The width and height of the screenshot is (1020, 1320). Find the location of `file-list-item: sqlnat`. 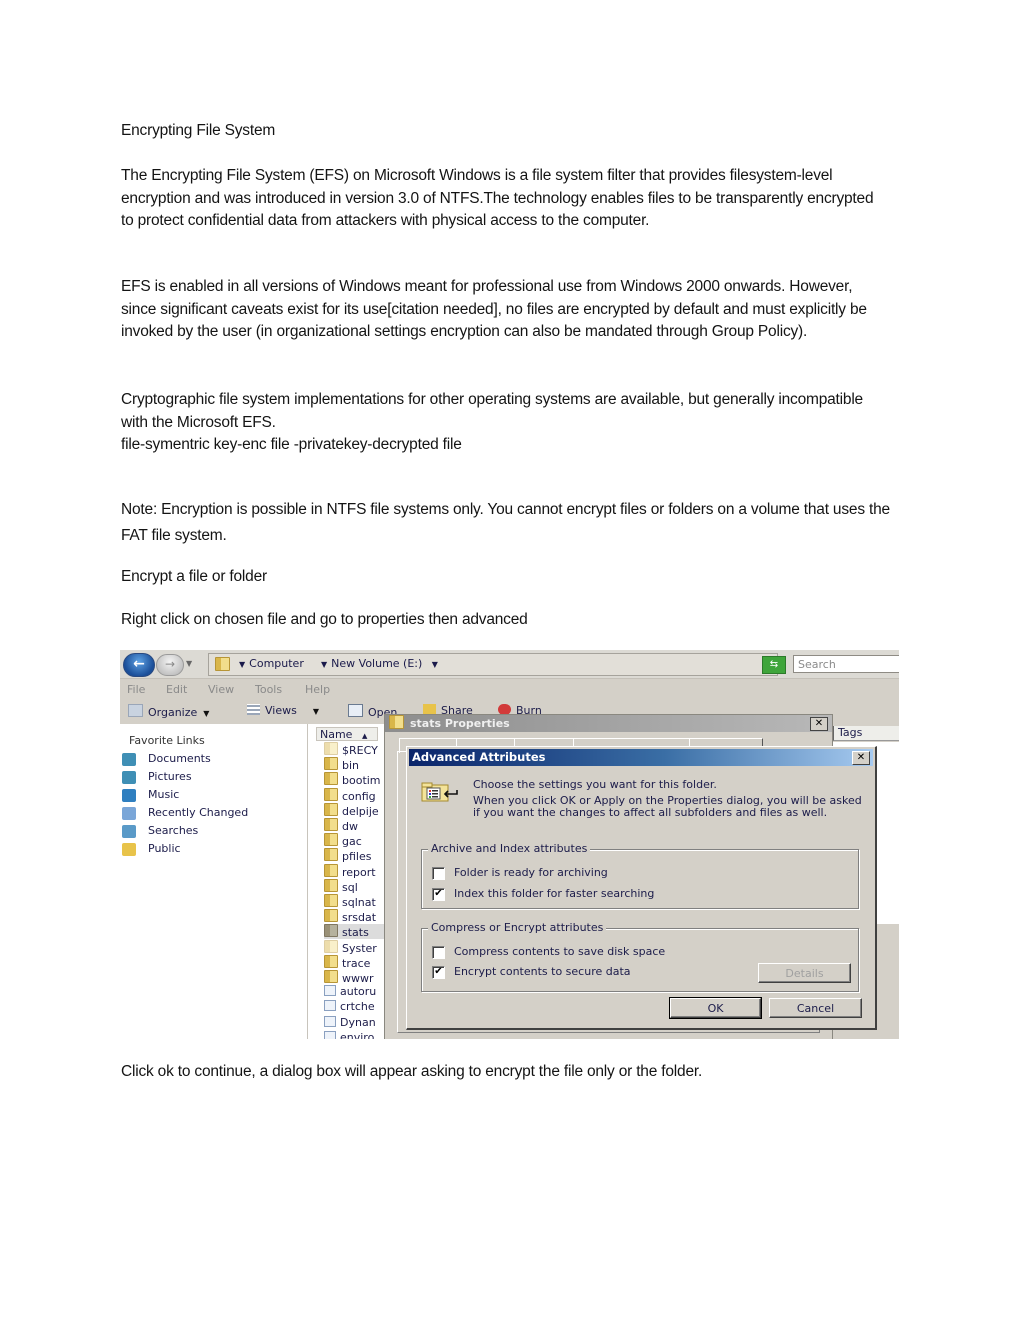

file-list-item: sqlnat is located at coordinates (354, 901).